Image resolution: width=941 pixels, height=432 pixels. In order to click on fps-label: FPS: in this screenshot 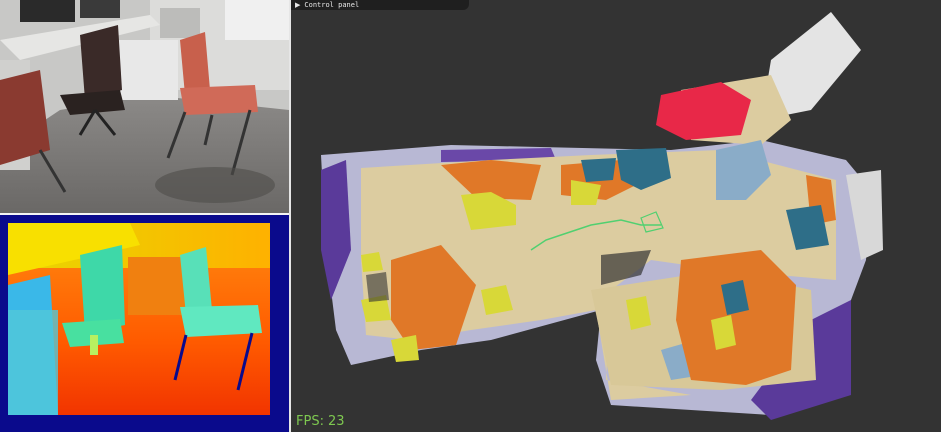, I will do `click(310, 421)`.